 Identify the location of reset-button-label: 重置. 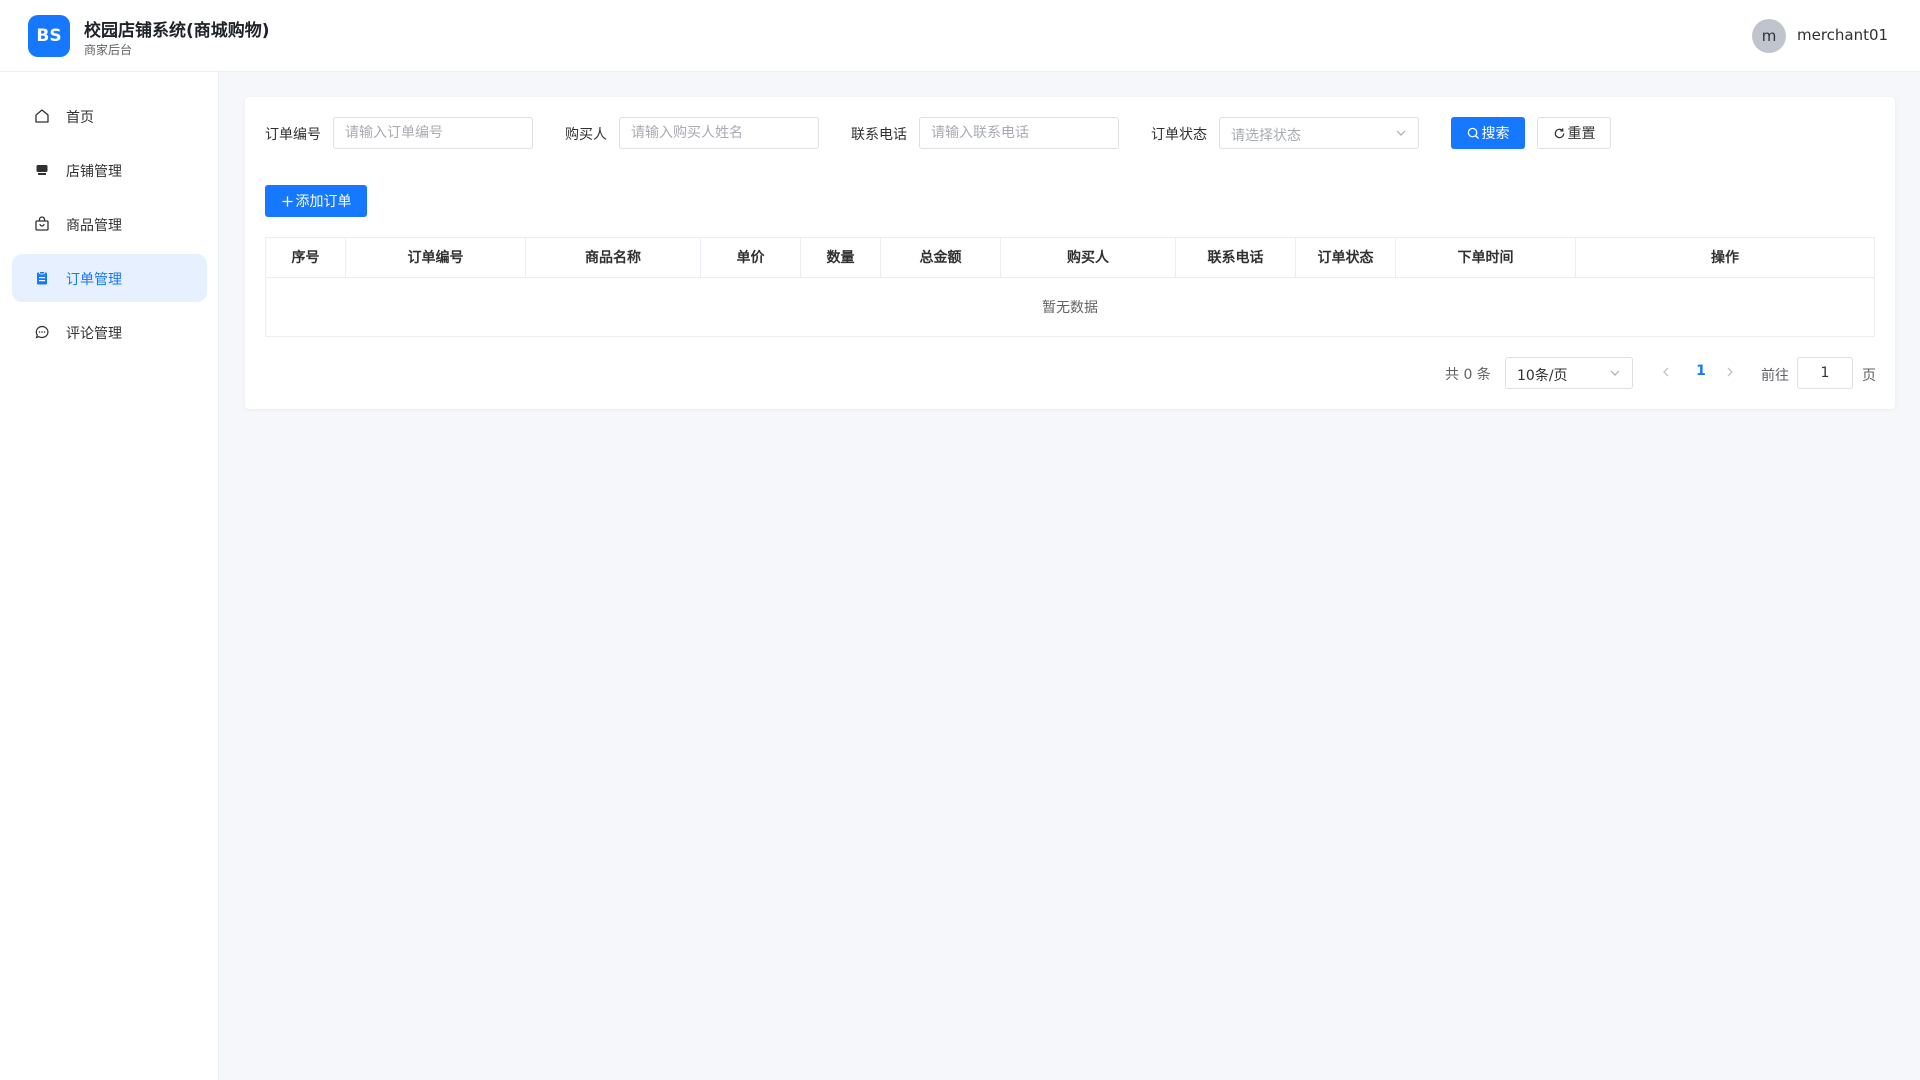
(1581, 134).